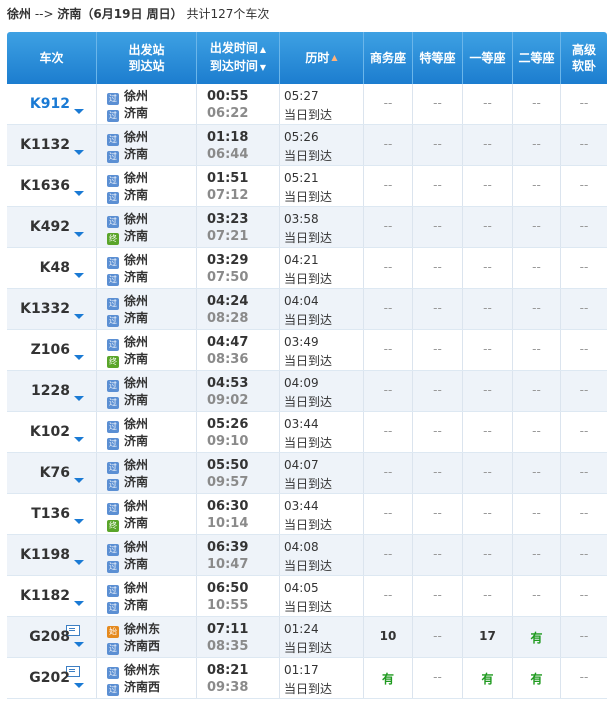 This screenshot has width=608, height=704. I want to click on train-number: K102, so click(50, 432).